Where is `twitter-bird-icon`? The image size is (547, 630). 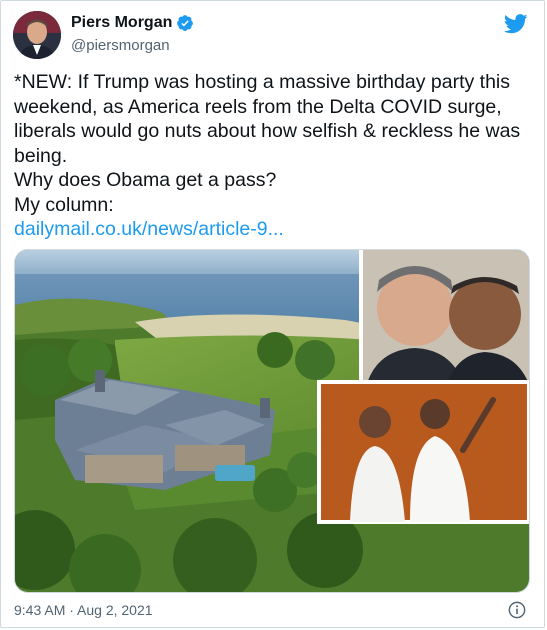 twitter-bird-icon is located at coordinates (516, 24).